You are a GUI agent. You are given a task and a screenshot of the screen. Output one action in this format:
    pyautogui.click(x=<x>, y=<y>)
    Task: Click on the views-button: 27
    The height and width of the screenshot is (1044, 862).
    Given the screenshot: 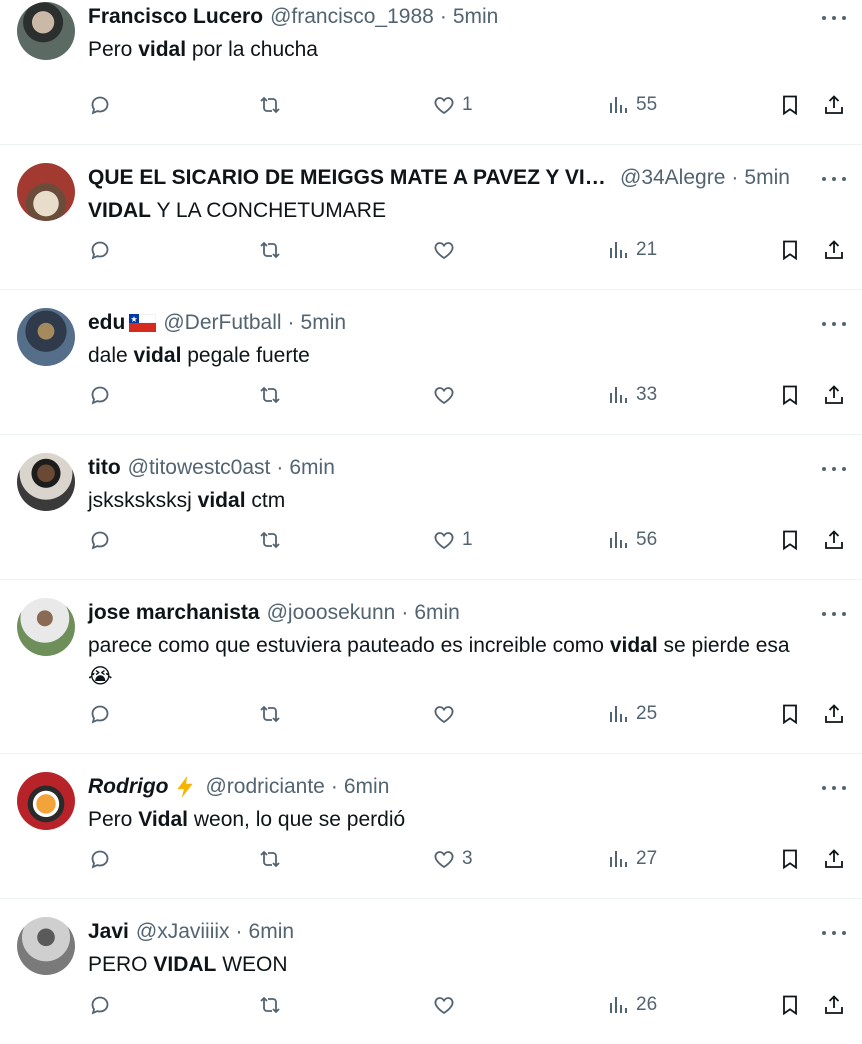 What is the action you would take?
    pyautogui.click(x=631, y=859)
    